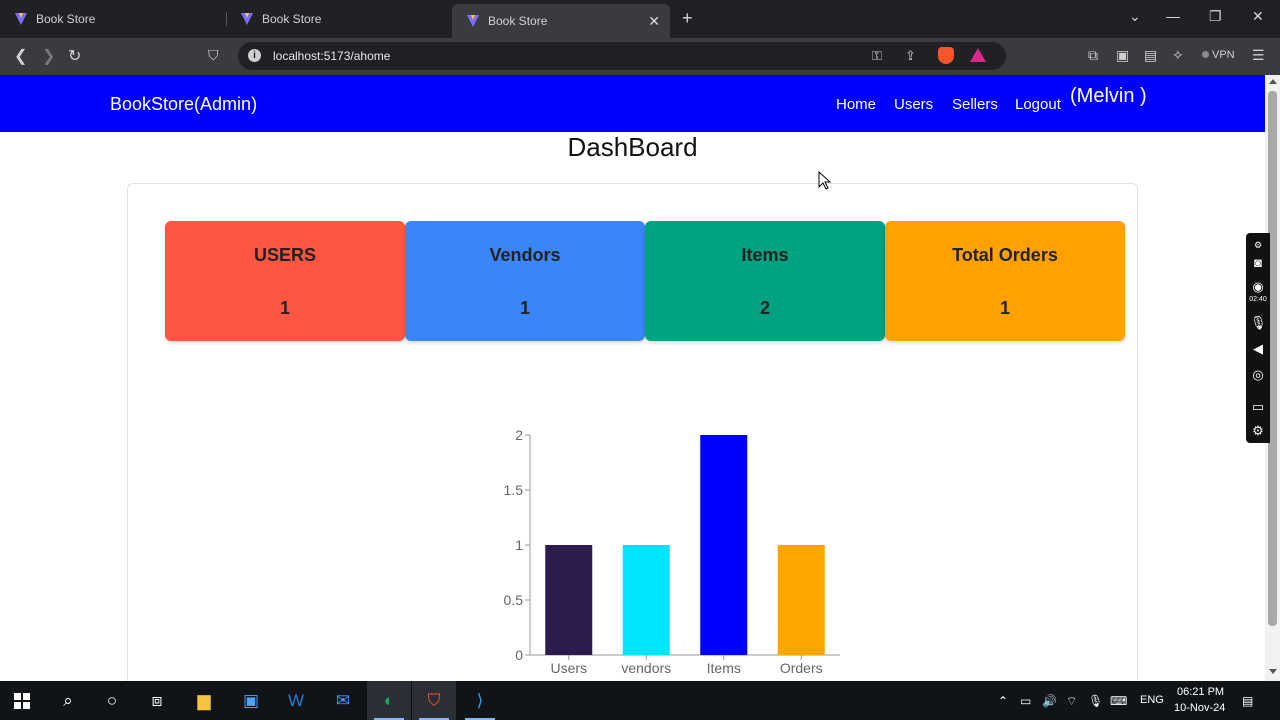  Describe the element at coordinates (204, 701) in the screenshot. I see `file-explorer-icon: ▆` at that location.